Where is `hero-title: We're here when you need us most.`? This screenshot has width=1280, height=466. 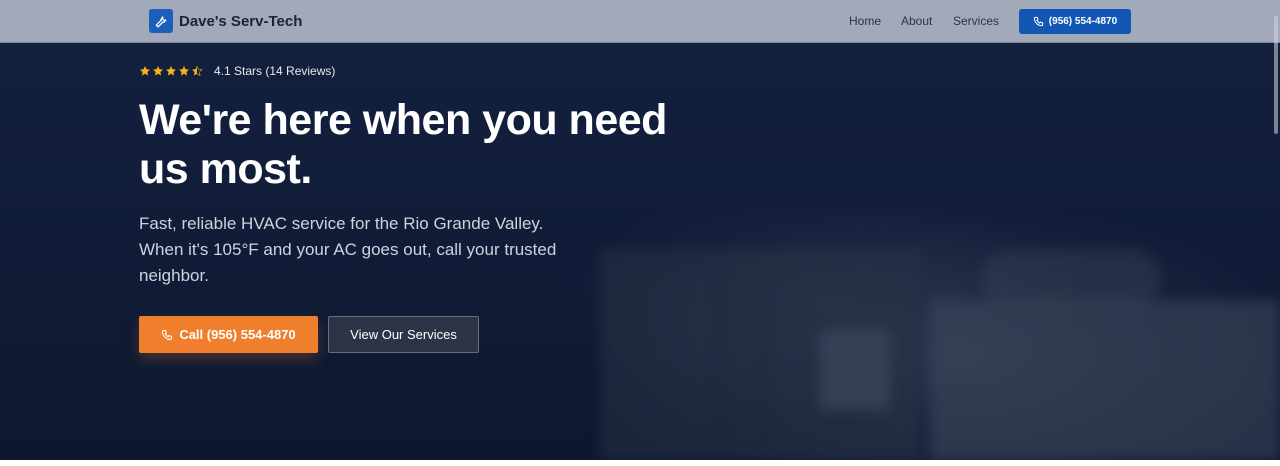
hero-title: We're here when you need us most. is located at coordinates (403, 144).